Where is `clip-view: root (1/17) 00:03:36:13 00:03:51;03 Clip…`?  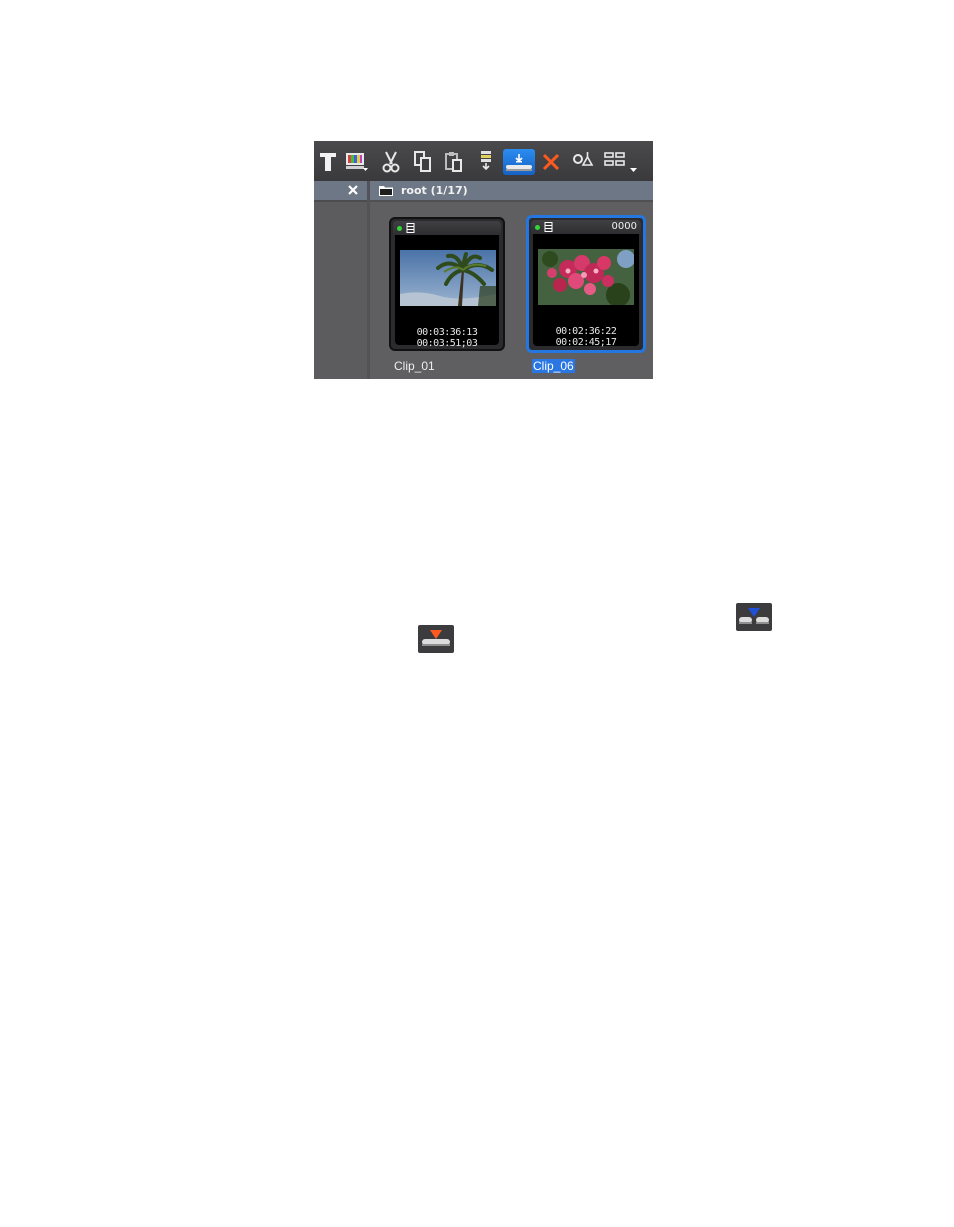 clip-view: root (1/17) 00:03:36:13 00:03:51;03 Clip… is located at coordinates (511, 280).